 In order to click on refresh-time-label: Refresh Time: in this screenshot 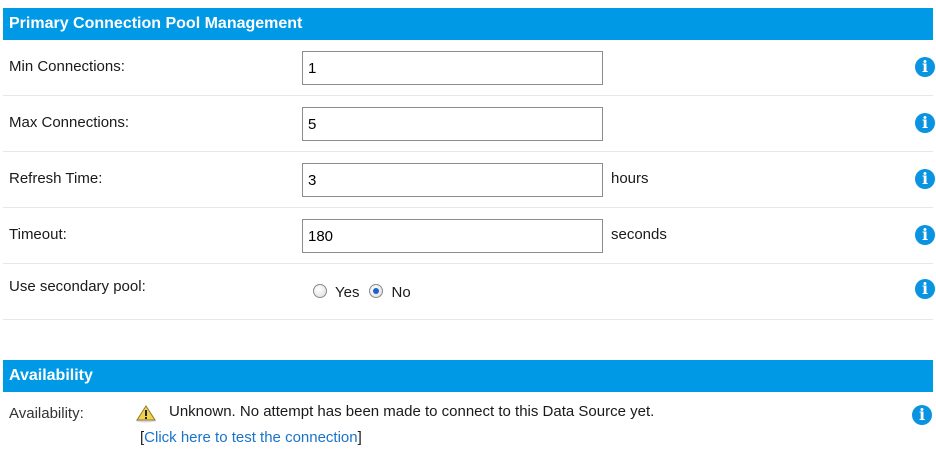, I will do `click(56, 178)`.